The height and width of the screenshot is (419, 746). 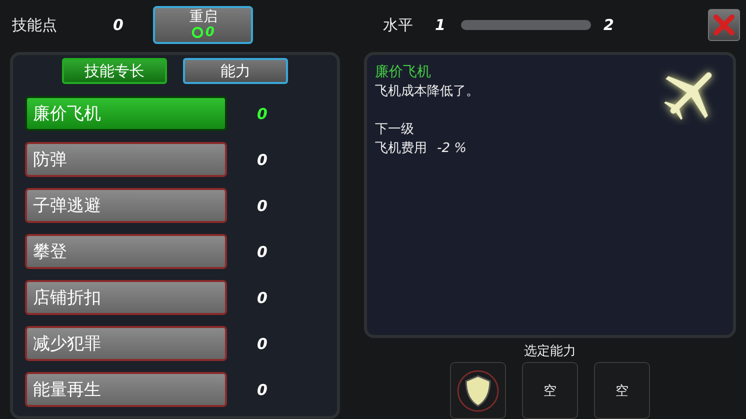 I want to click on next-level: 2, so click(x=608, y=25).